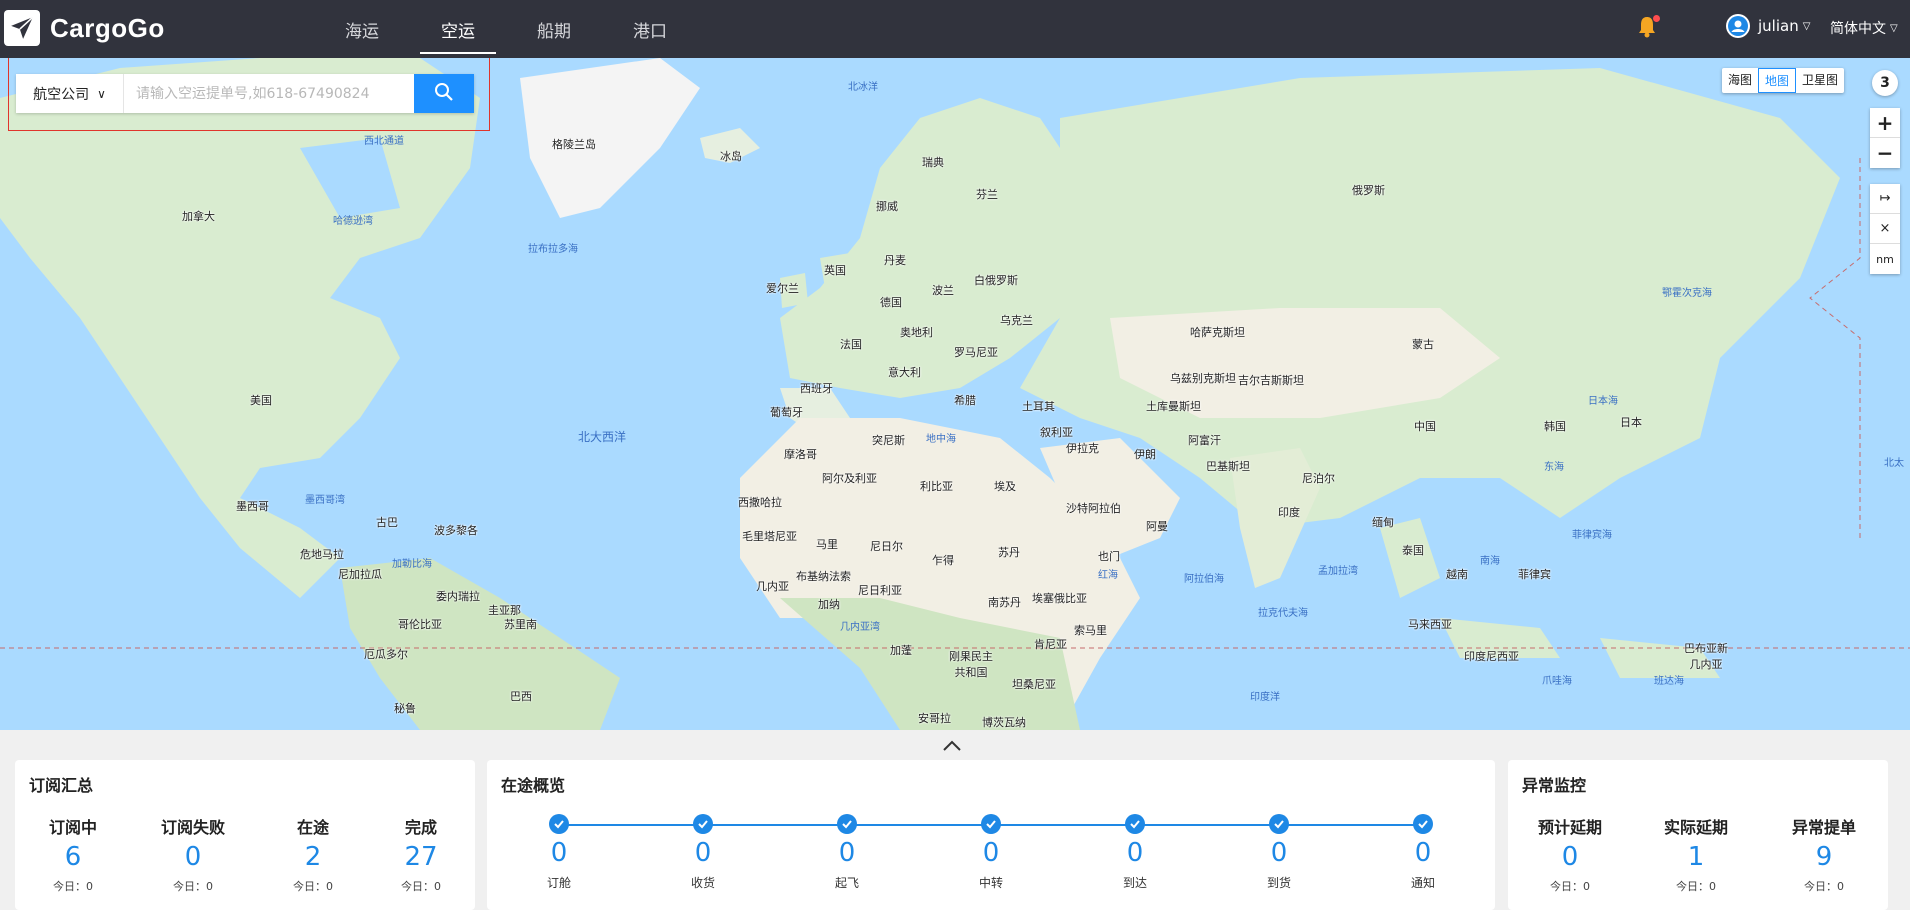 This screenshot has height=910, width=1910. Describe the element at coordinates (941, 439) in the screenshot. I see `map-label-mediterranean: 地中海` at that location.